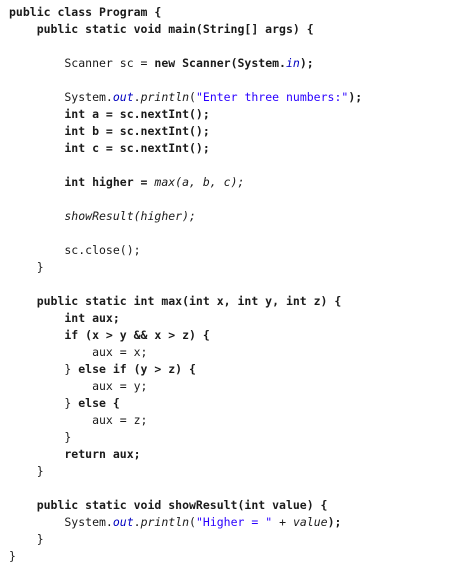  I want to click on code-line: showResult(higher);, so click(185, 216).